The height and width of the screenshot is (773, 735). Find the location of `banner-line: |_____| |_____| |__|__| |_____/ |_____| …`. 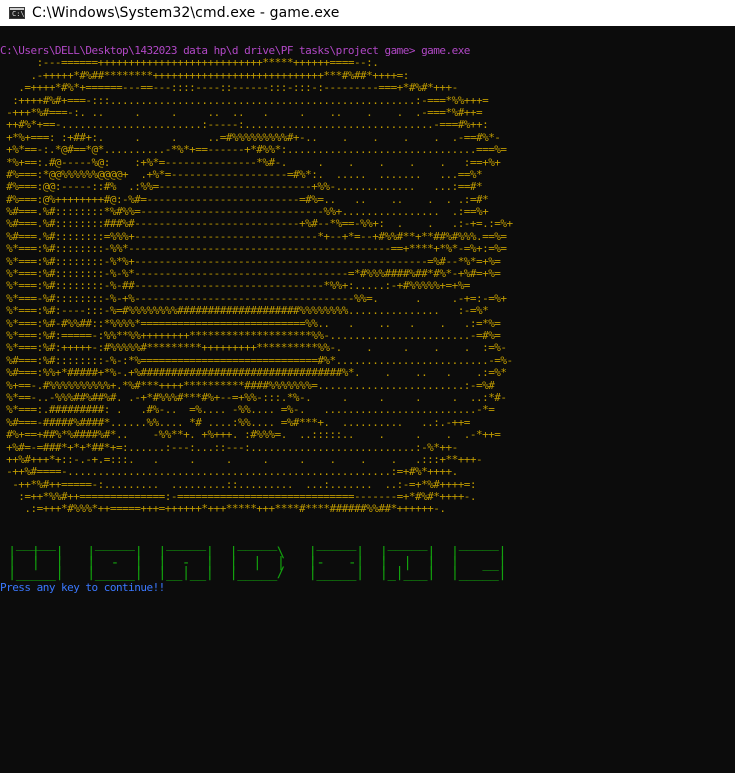

banner-line: |_____| |_____| |__|__| |_____/ |_____| … is located at coordinates (253, 572).